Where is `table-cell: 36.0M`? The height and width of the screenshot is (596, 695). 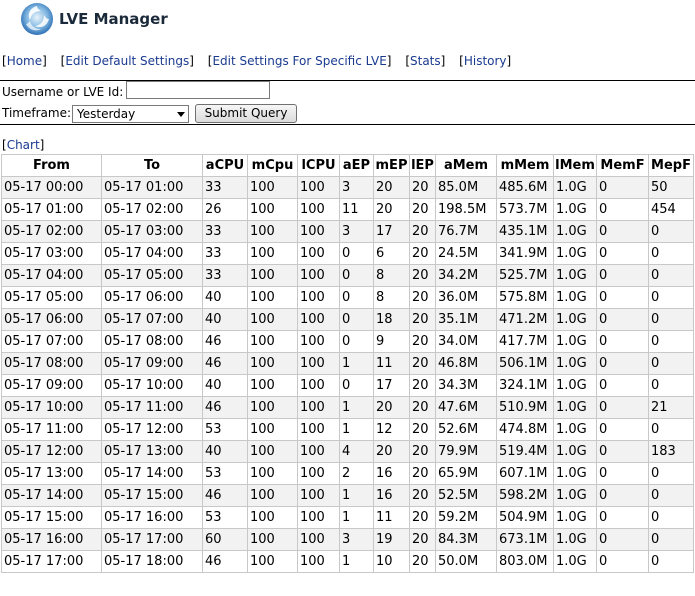 table-cell: 36.0M is located at coordinates (466, 297).